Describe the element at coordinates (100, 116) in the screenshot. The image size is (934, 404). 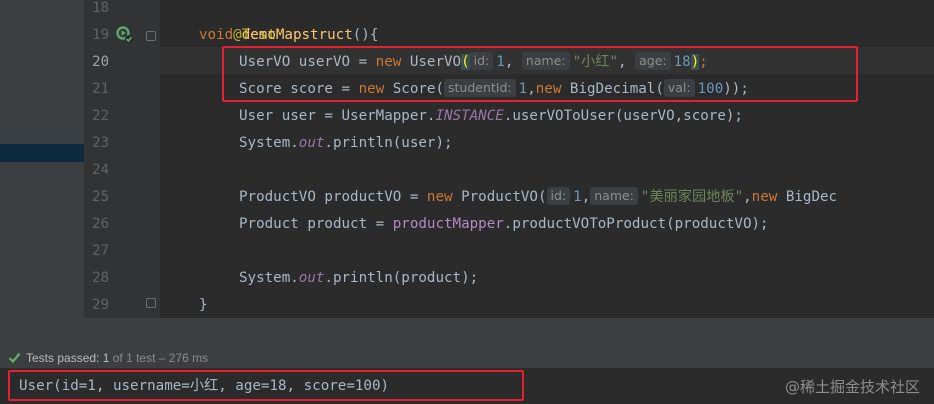
I see `line-number: 22` at that location.